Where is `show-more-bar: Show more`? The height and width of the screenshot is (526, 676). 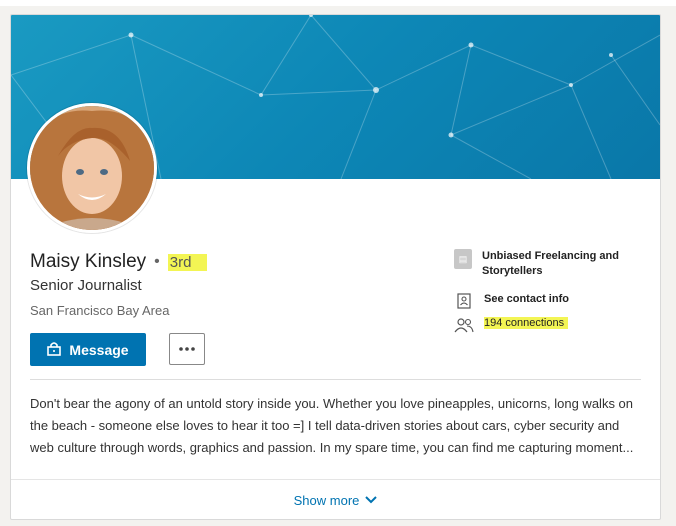
show-more-bar: Show more is located at coordinates (335, 499).